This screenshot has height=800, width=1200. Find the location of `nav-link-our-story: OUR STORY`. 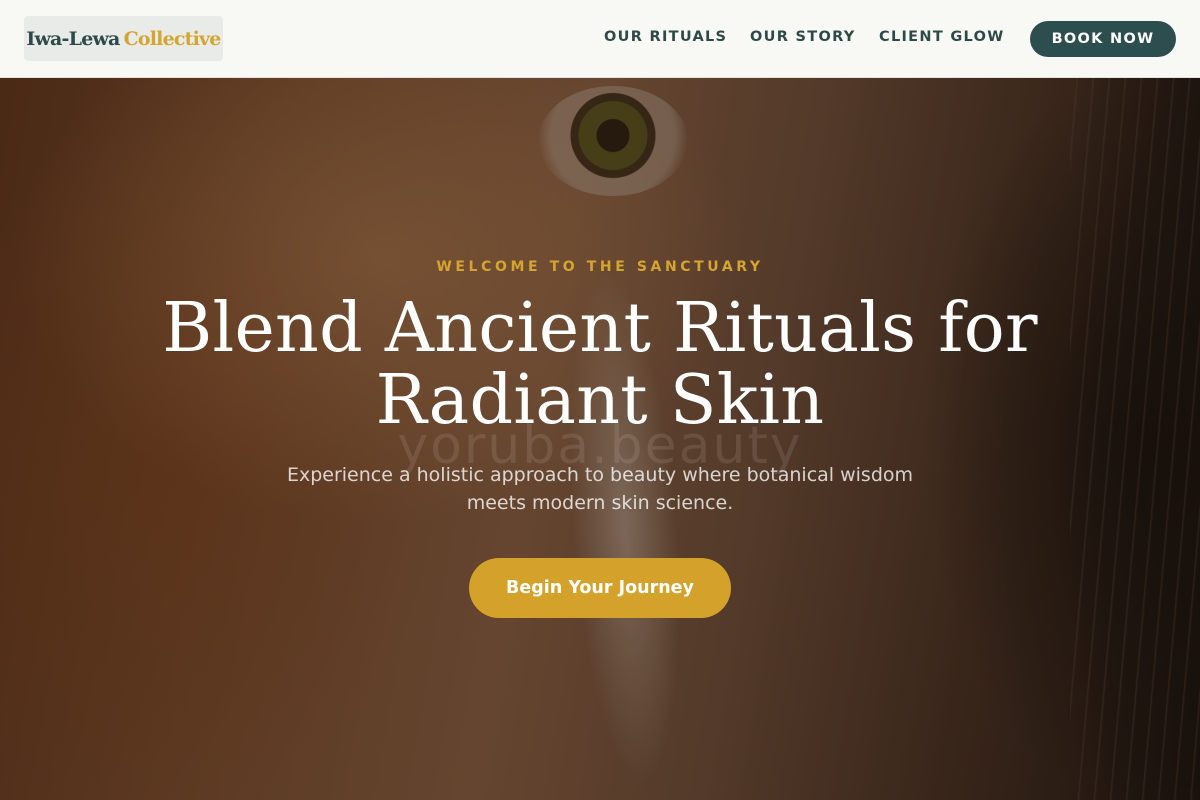

nav-link-our-story: OUR STORY is located at coordinates (803, 37).